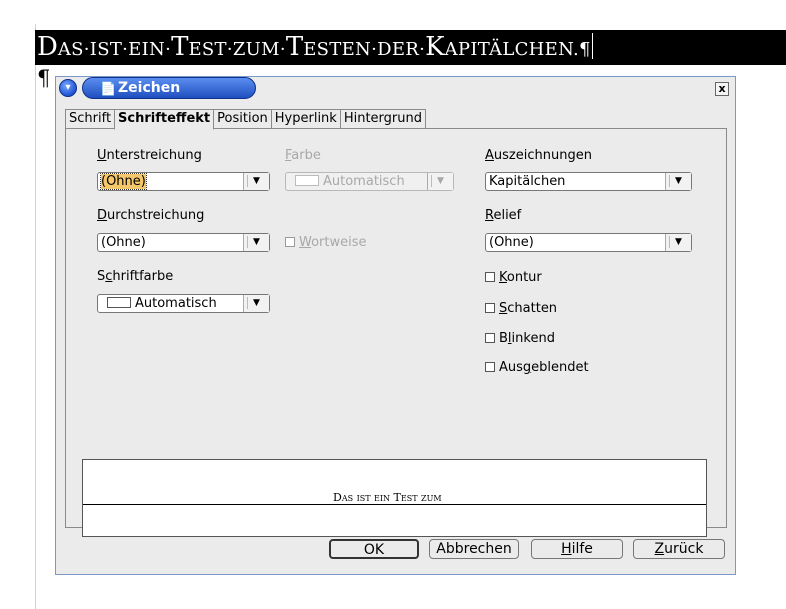 This screenshot has height=609, width=786. Describe the element at coordinates (592, 46) in the screenshot. I see `text-cursor` at that location.